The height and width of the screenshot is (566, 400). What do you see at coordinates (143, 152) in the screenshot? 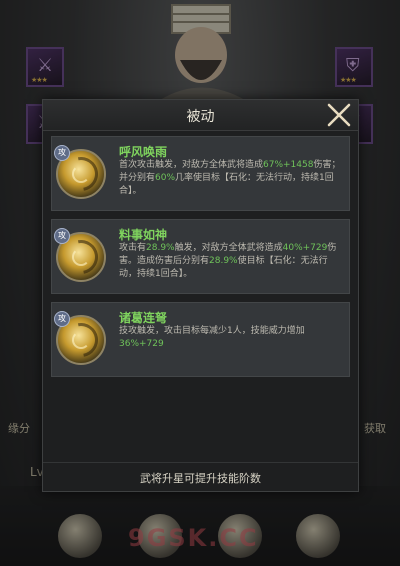
I see `skill-name: 呼风唤雨` at bounding box center [143, 152].